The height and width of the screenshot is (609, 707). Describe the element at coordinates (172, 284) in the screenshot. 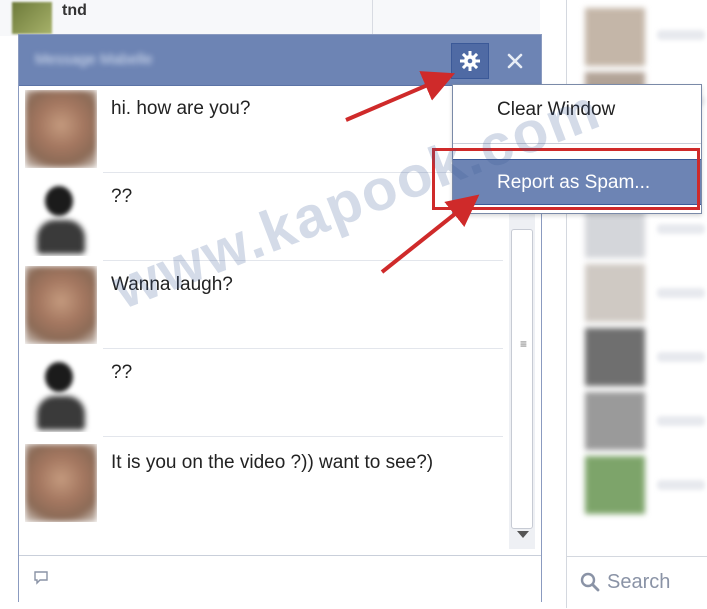

I see `message-text: Wanna laugh?` at that location.